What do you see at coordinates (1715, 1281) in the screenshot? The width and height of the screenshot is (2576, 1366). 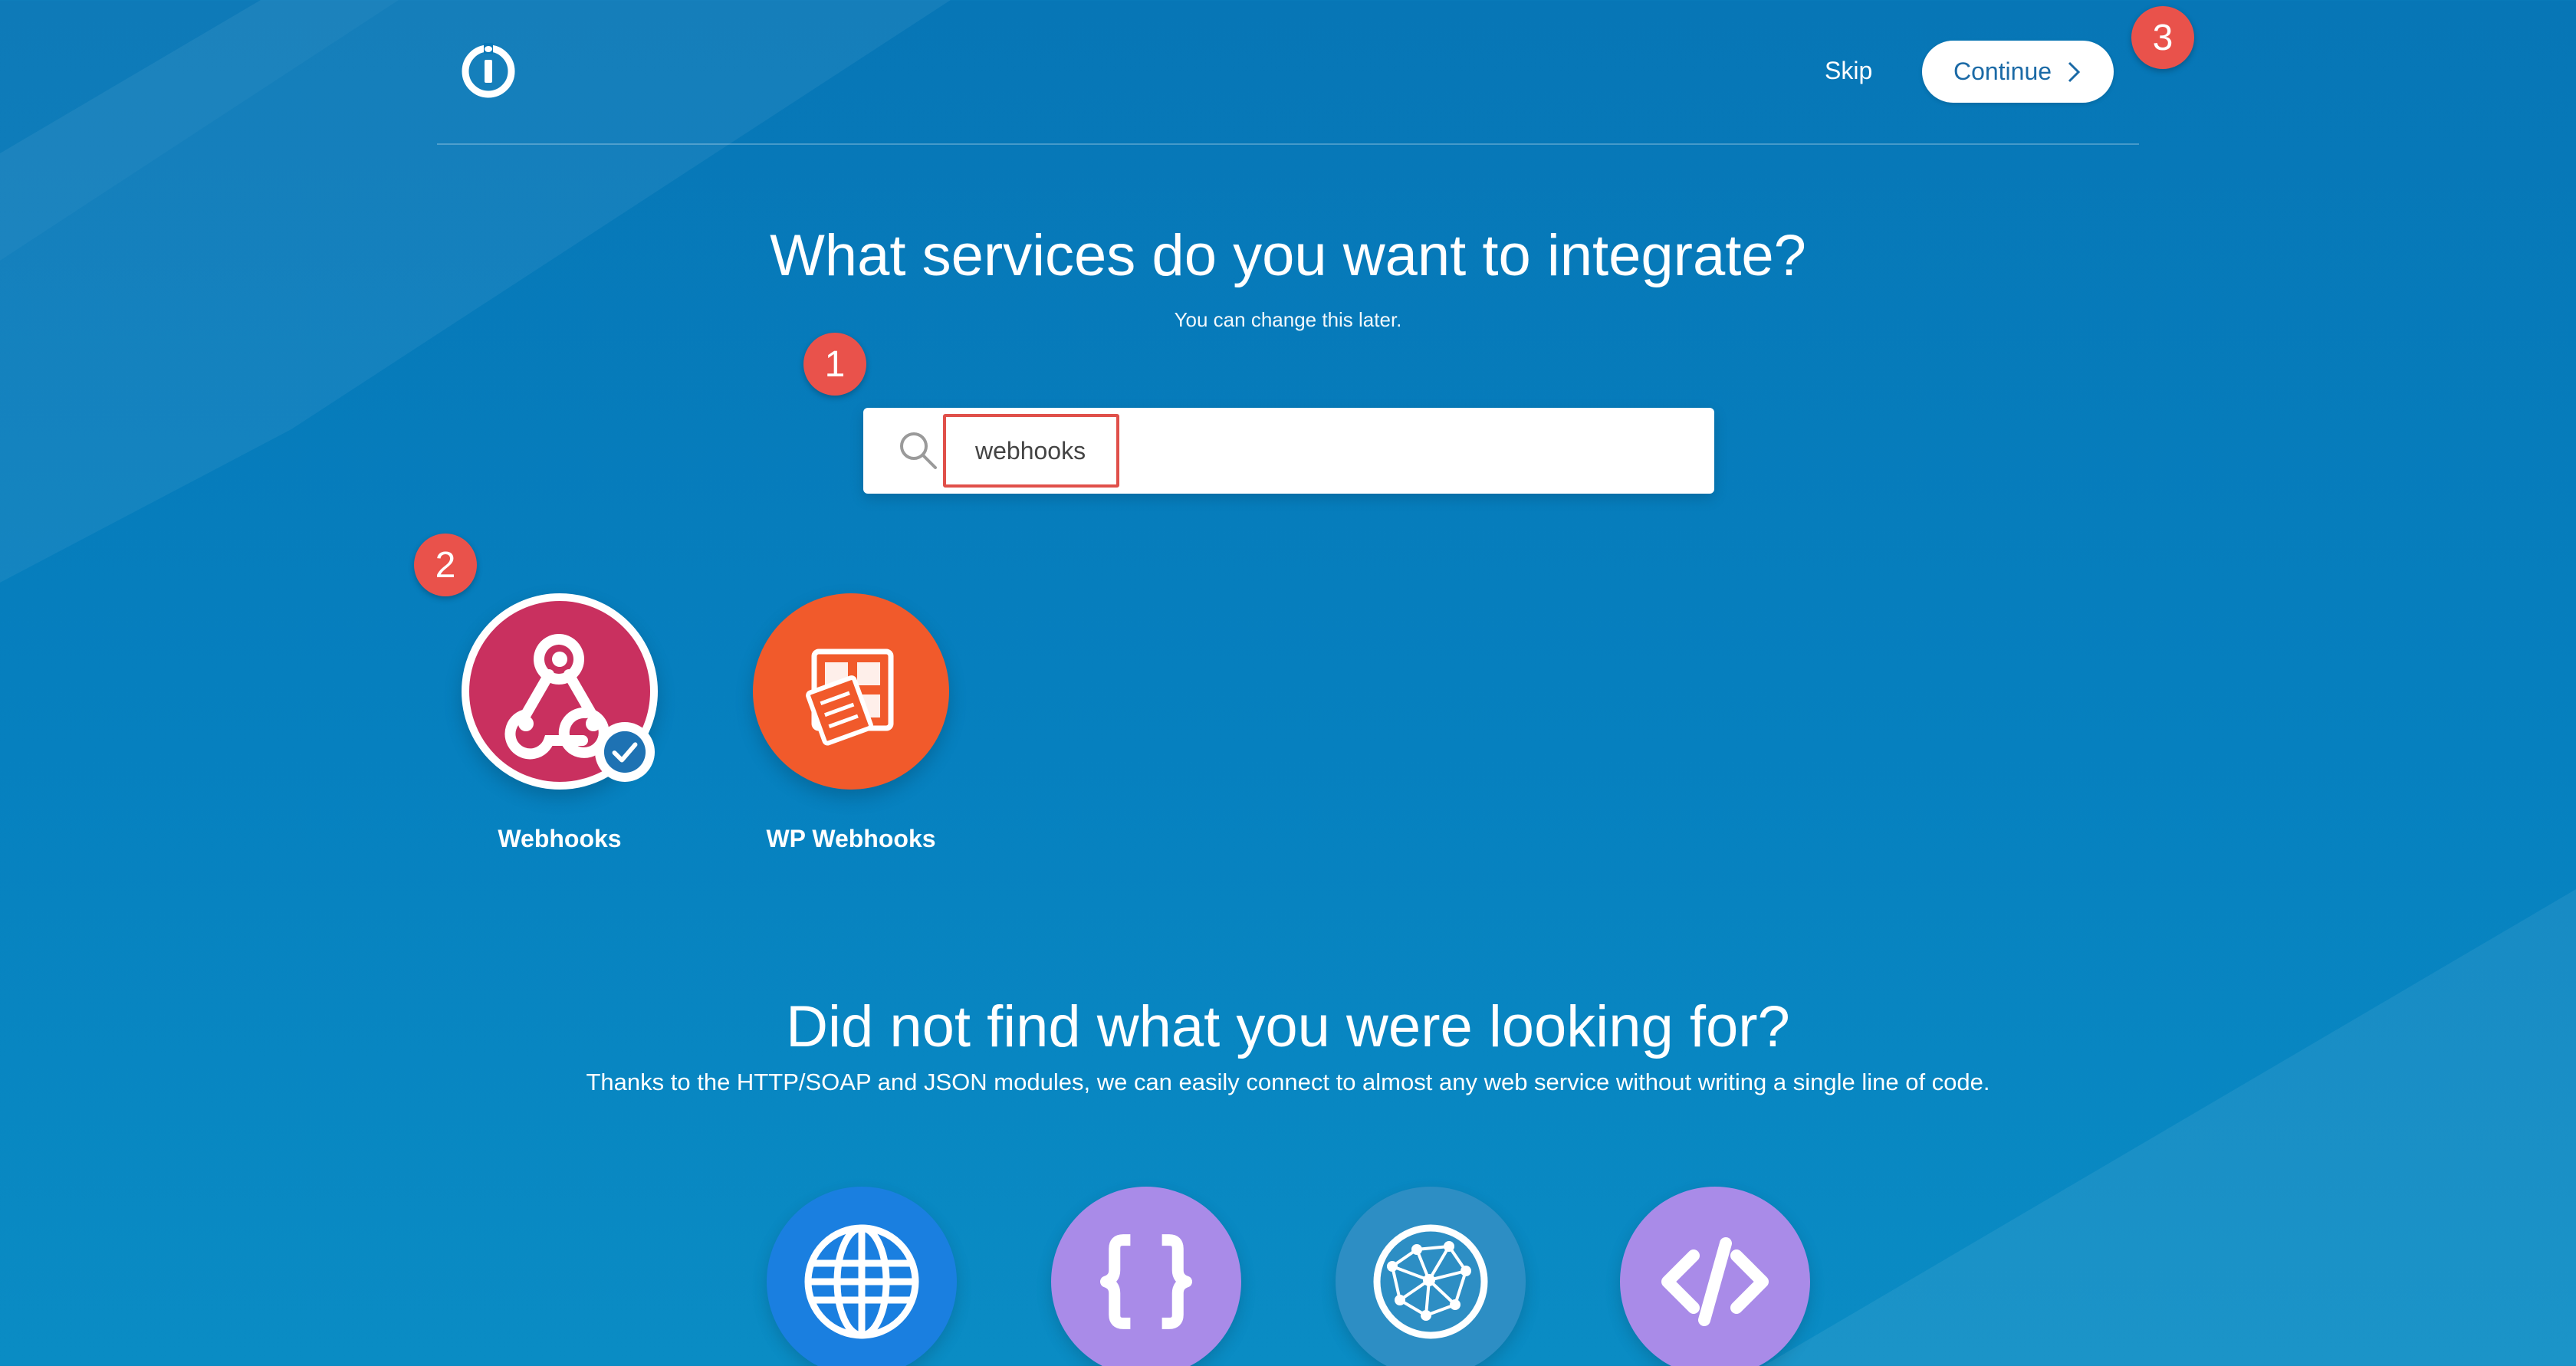 I see `code-icon` at bounding box center [1715, 1281].